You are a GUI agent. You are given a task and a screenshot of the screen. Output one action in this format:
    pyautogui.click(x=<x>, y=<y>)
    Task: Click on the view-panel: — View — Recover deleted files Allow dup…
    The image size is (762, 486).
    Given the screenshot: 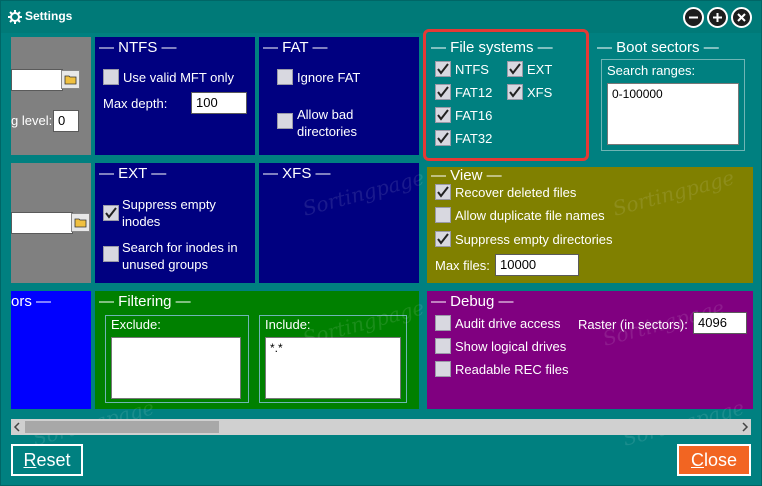 What is the action you would take?
    pyautogui.click(x=590, y=225)
    